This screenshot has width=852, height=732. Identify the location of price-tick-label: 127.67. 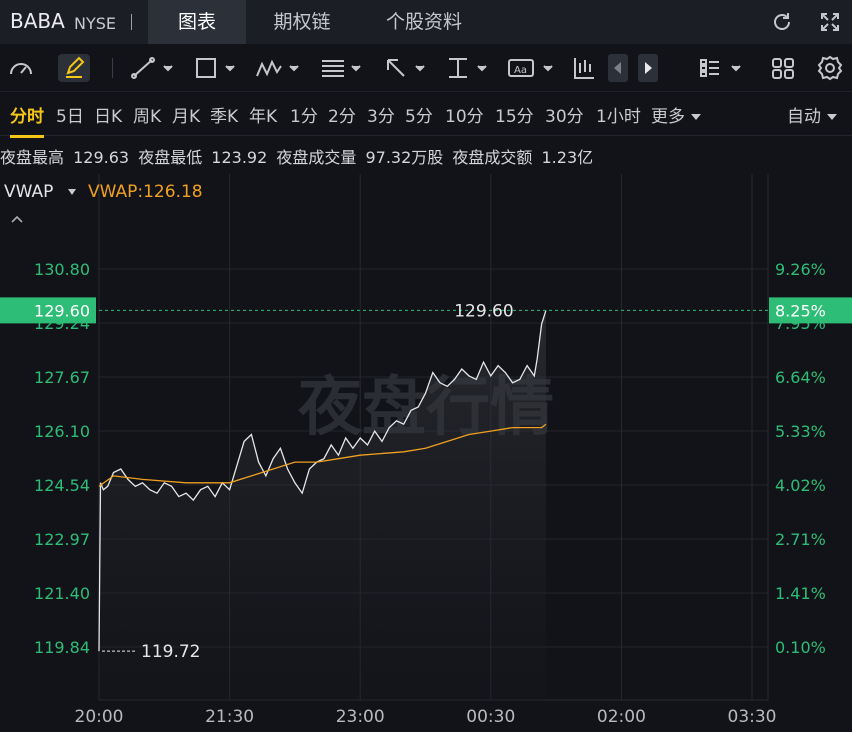
(62, 377).